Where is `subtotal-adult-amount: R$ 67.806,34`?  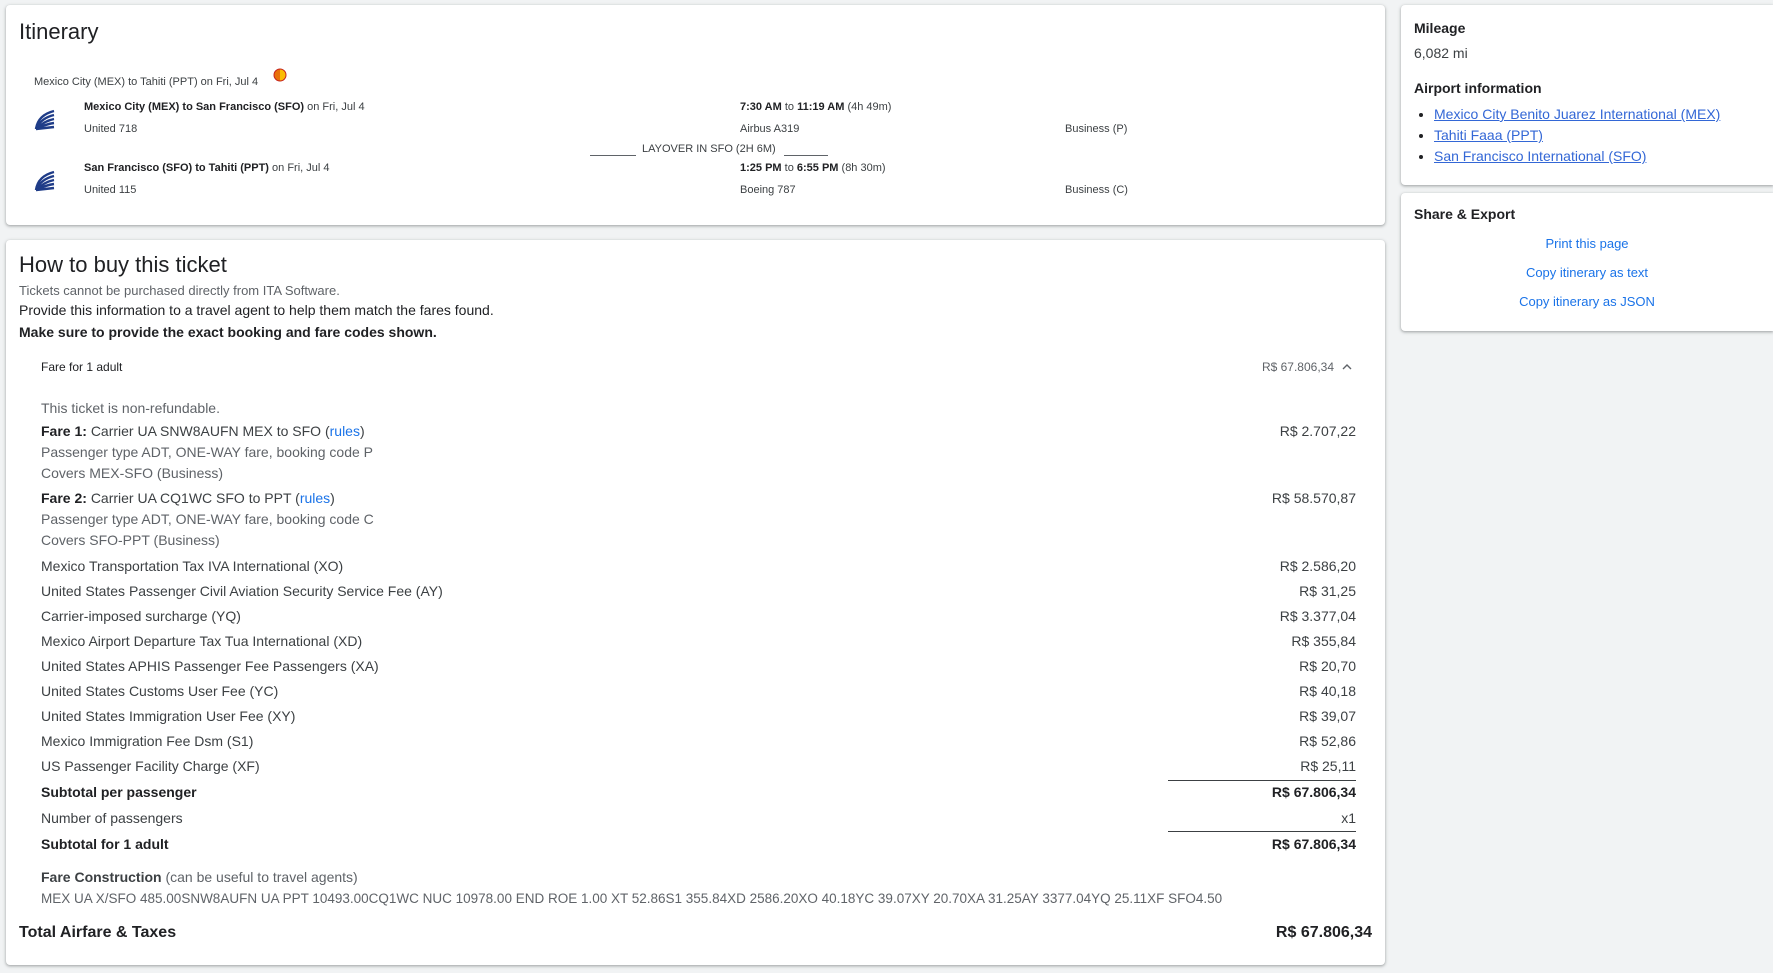 subtotal-adult-amount: R$ 67.806,34 is located at coordinates (1313, 844).